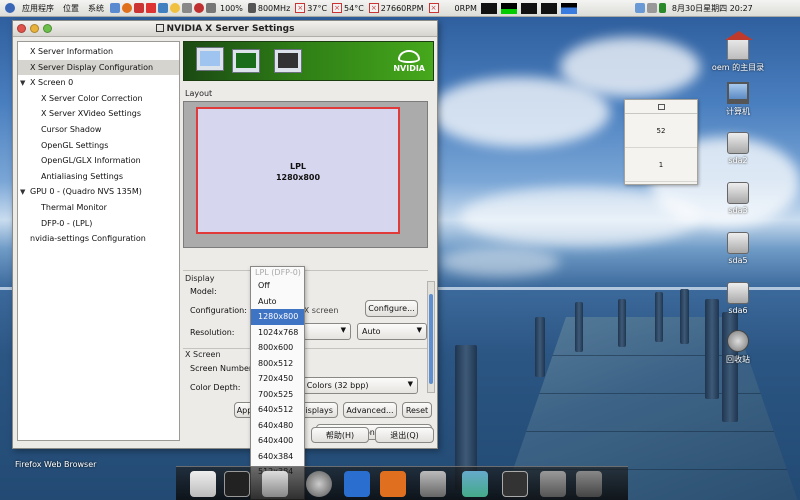  What do you see at coordinates (712, 8) in the screenshot?
I see `clock: 8月30日星期四 20:27` at bounding box center [712, 8].